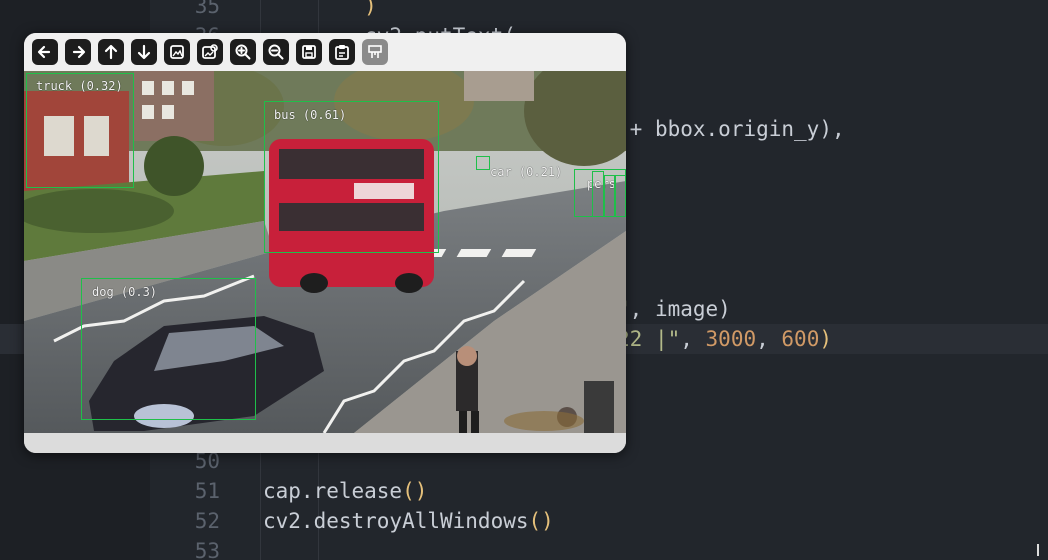 The height and width of the screenshot is (560, 1048). I want to click on down-arrow-button, so click(144, 52).